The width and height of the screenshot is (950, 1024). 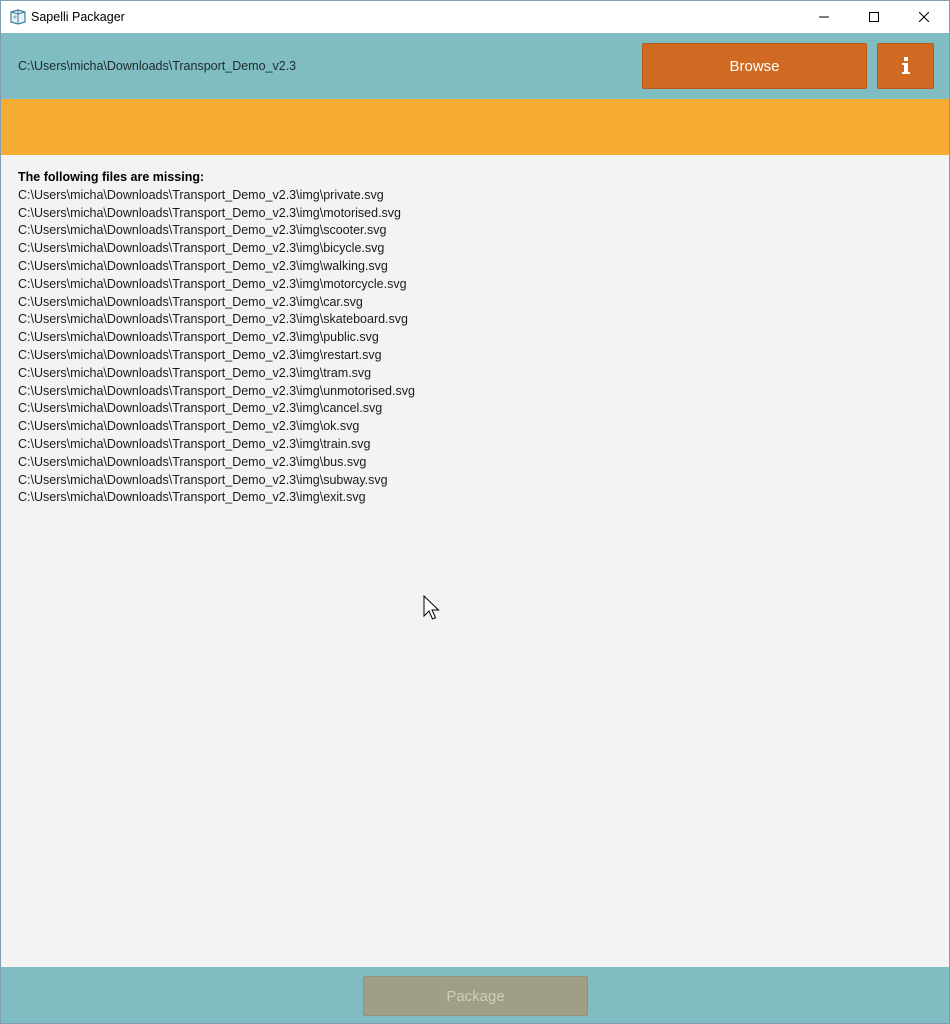 What do you see at coordinates (111, 177) in the screenshot?
I see `missing-files-heading: The following files are missing:` at bounding box center [111, 177].